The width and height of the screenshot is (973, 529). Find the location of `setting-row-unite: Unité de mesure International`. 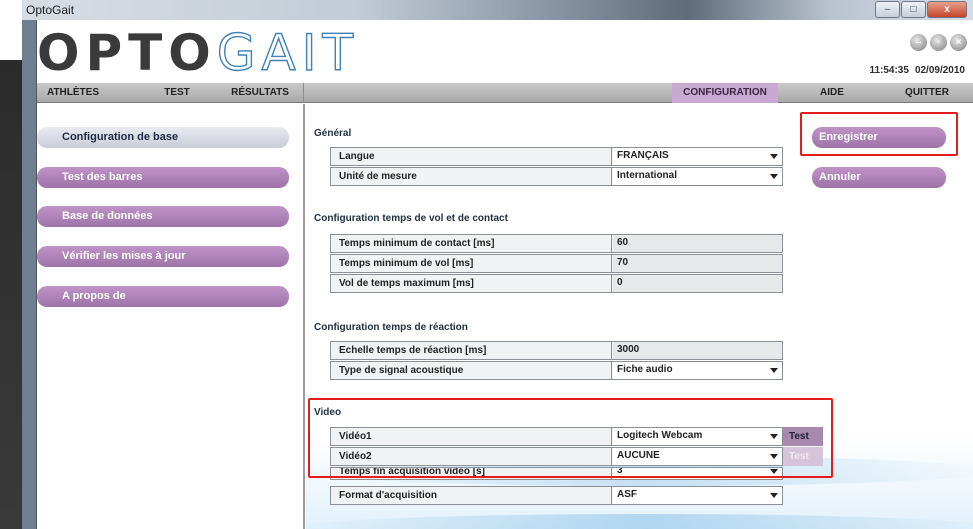

setting-row-unite: Unité de mesure International is located at coordinates (556, 176).